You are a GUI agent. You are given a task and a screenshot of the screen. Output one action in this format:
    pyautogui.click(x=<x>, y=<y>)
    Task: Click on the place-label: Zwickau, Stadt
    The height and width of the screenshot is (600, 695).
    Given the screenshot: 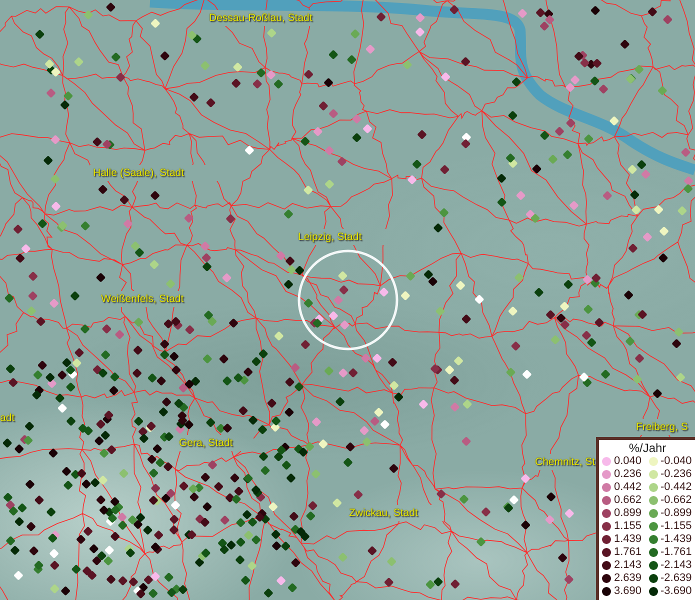 What is the action you would take?
    pyautogui.click(x=383, y=513)
    